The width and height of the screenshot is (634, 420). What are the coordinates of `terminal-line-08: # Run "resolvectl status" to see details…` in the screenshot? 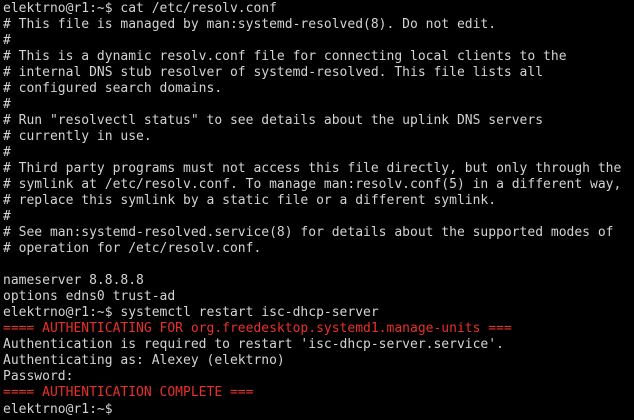 It's located at (273, 120).